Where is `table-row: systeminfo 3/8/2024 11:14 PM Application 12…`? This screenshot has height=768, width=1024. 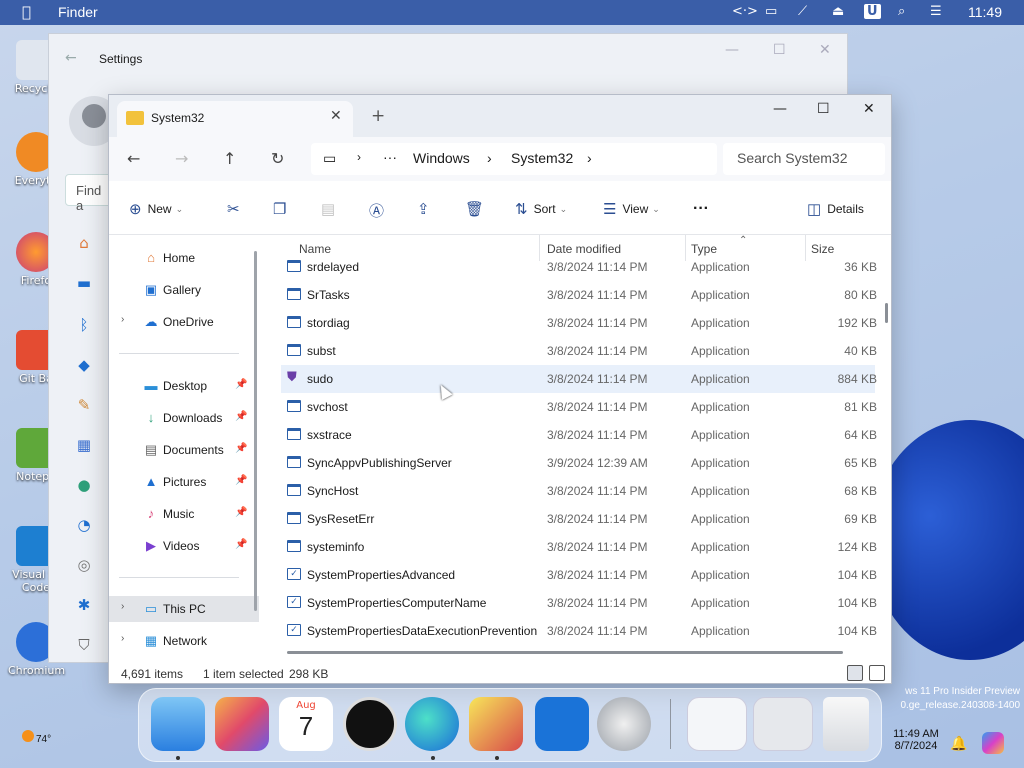 table-row: systeminfo 3/8/2024 11:14 PM Application 12… is located at coordinates (579, 547).